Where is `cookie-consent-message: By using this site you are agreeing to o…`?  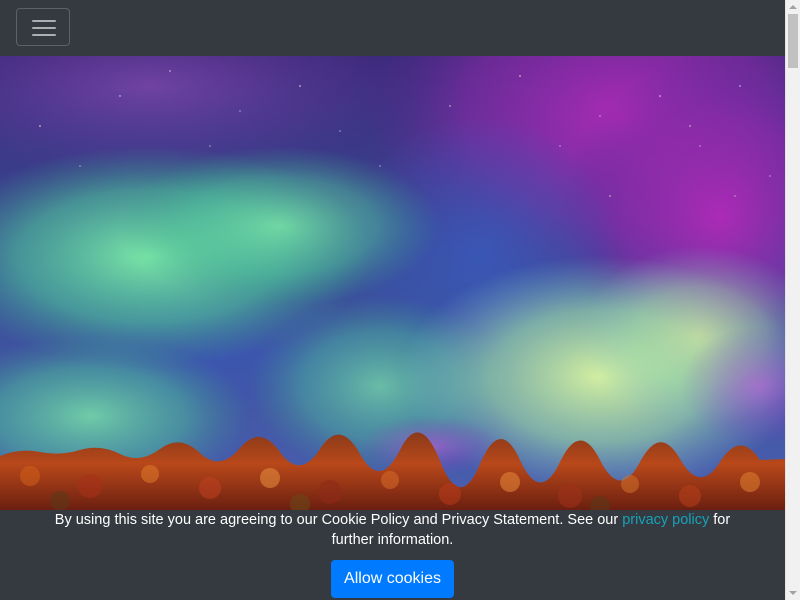
cookie-consent-message: By using this site you are agreeing to o… is located at coordinates (392, 530).